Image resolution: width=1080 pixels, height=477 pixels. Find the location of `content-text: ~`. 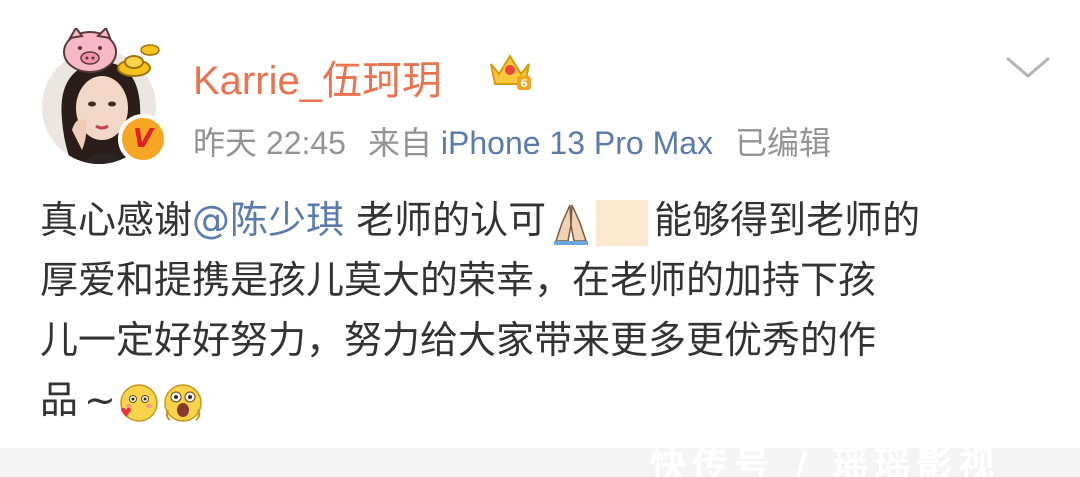

content-text: ~ is located at coordinates (100, 400).